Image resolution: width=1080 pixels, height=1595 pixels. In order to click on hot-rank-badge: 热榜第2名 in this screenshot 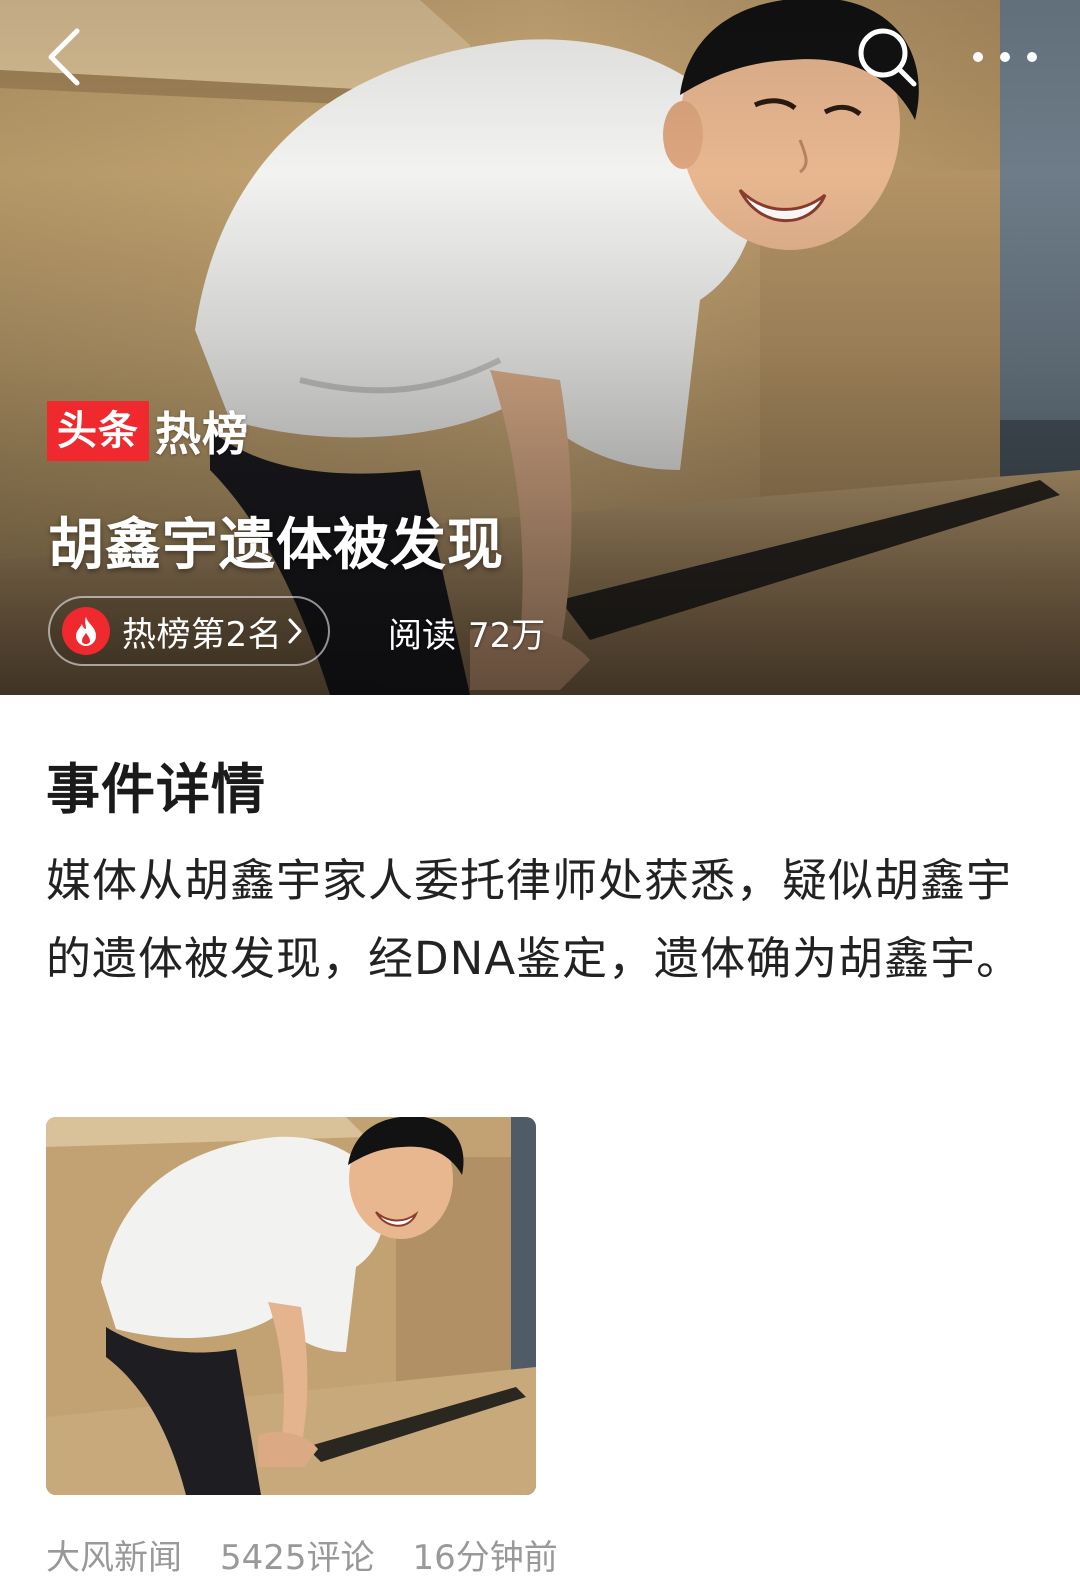, I will do `click(189, 631)`.